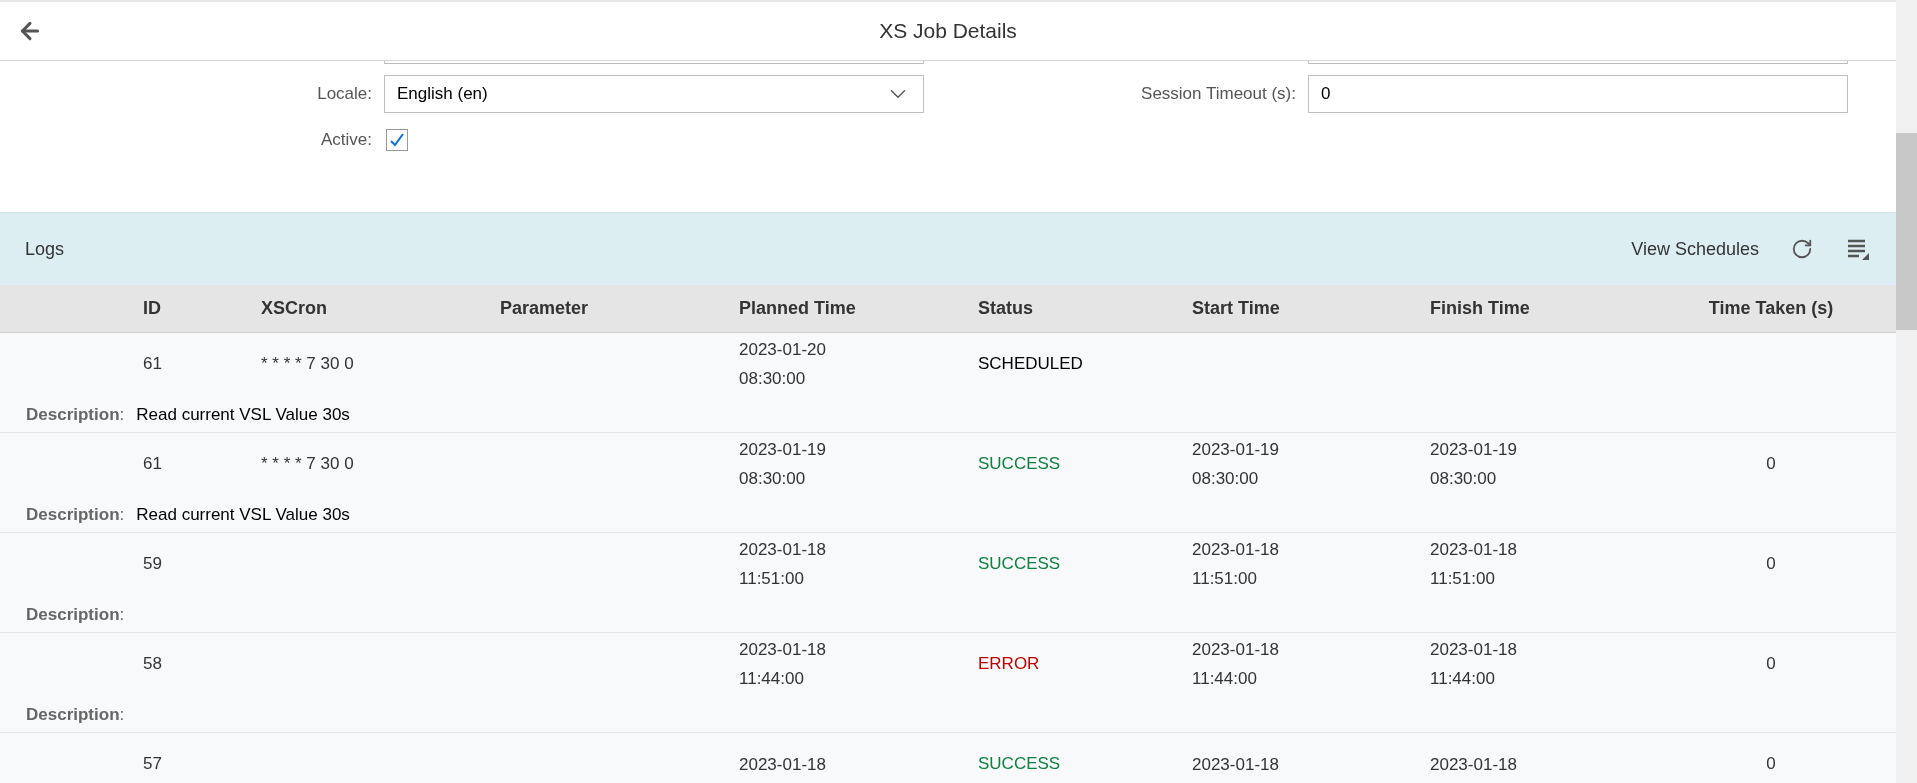 This screenshot has width=1917, height=783. I want to click on planned-time-cell-text: 11:44:00, so click(772, 679).